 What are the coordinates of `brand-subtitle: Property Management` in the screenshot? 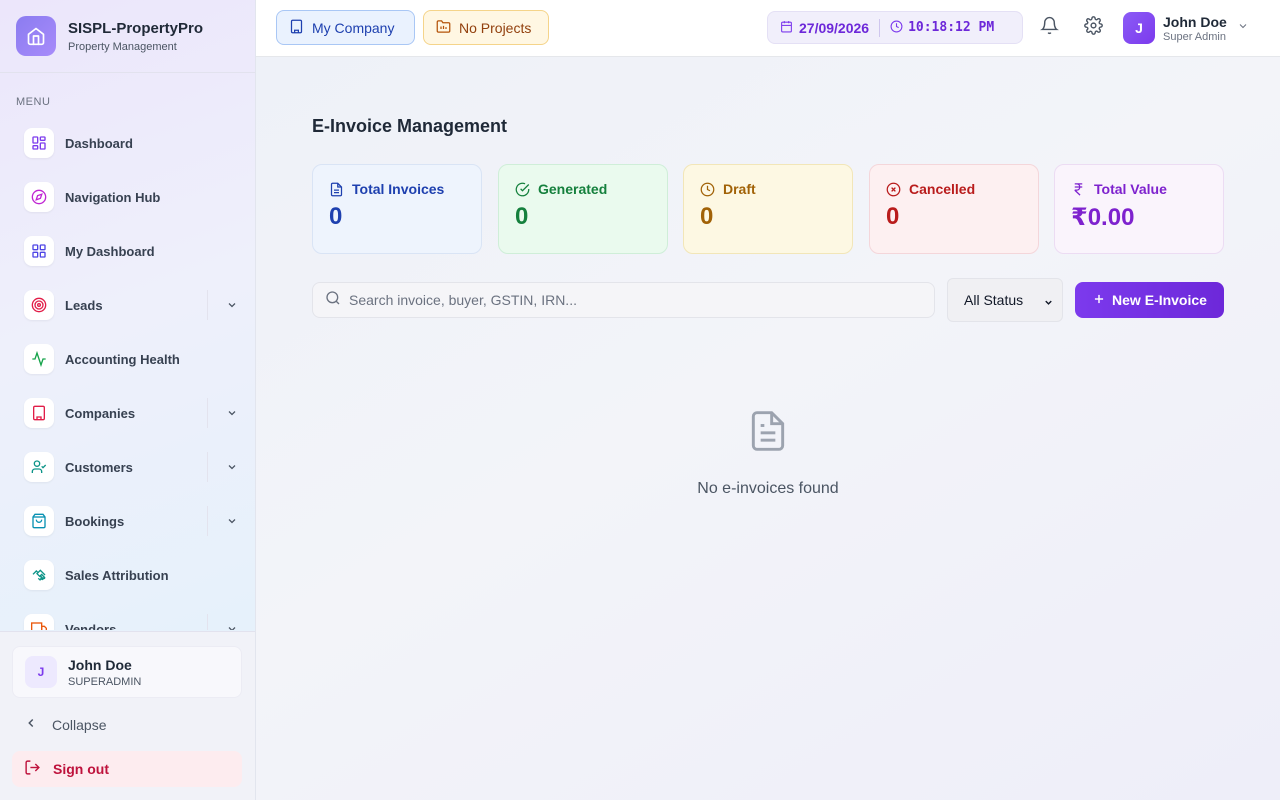 It's located at (122, 46).